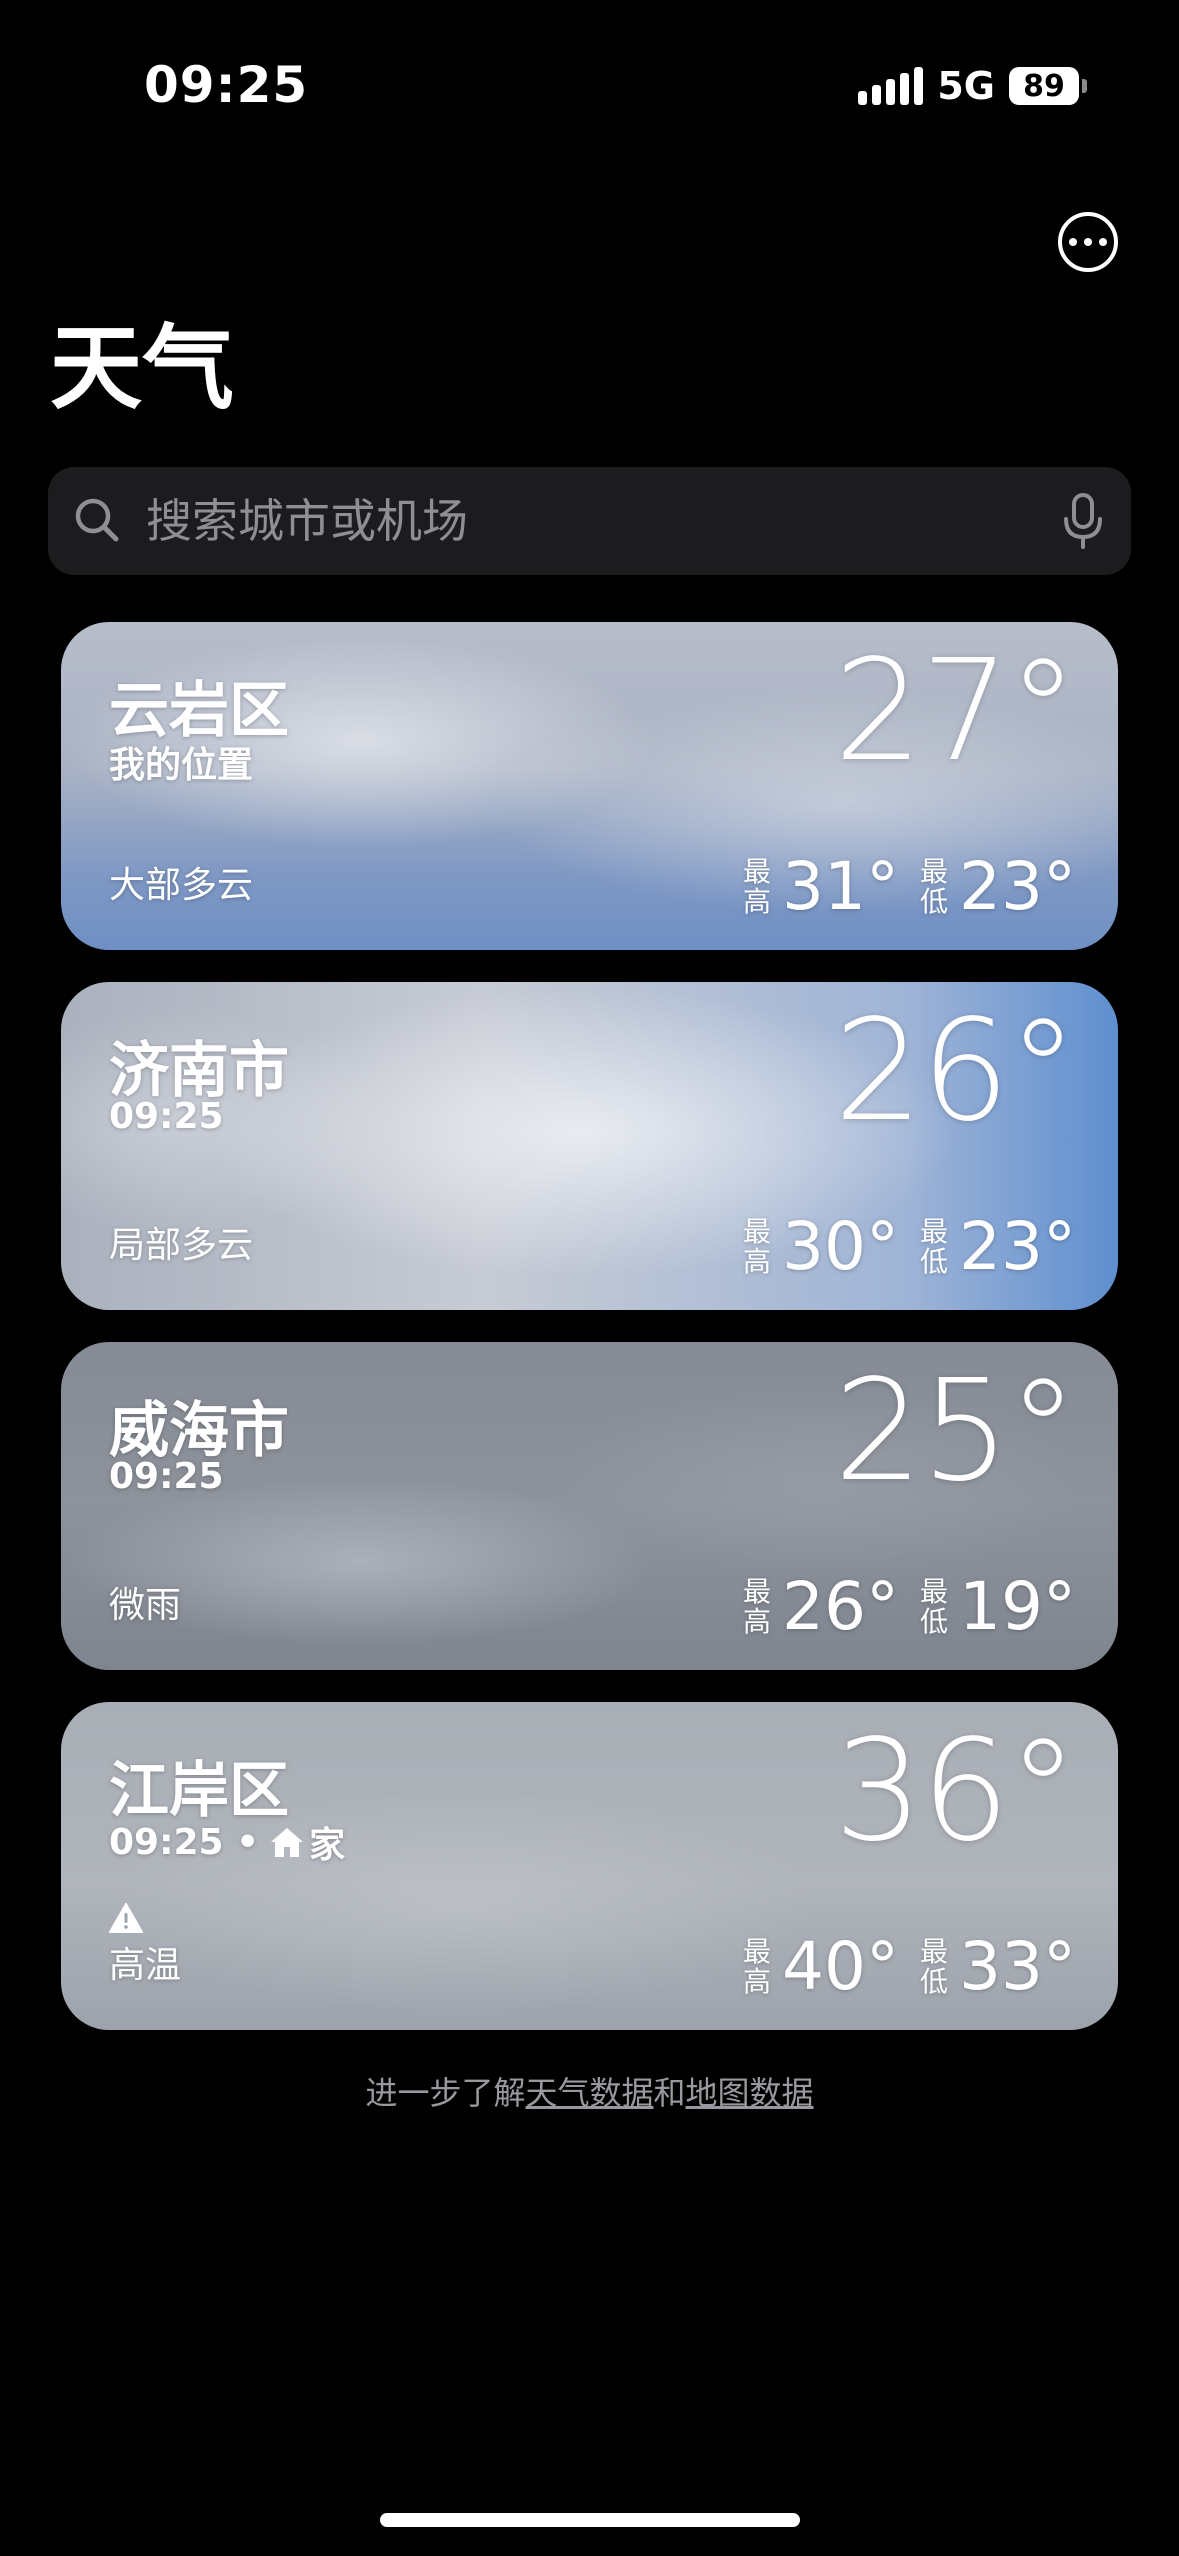 The height and width of the screenshot is (2556, 1179). Describe the element at coordinates (145, 1965) in the screenshot. I see `weather-condition: 高温` at that location.